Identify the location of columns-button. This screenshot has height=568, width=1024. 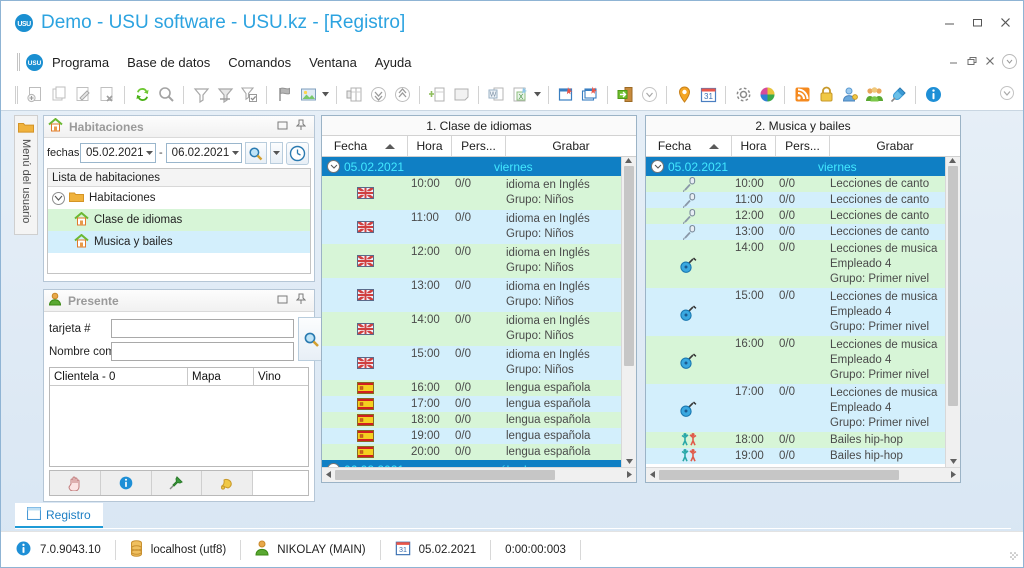
(354, 95).